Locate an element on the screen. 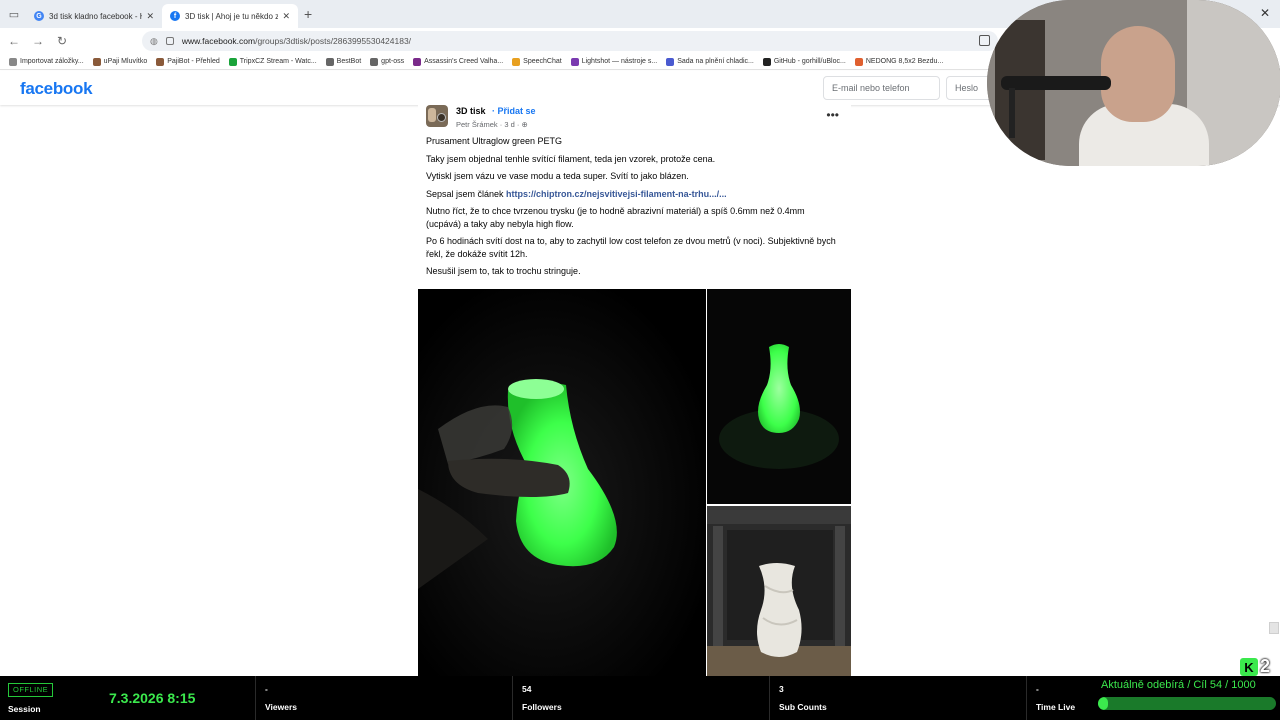  followers-value: 54 is located at coordinates (527, 689).